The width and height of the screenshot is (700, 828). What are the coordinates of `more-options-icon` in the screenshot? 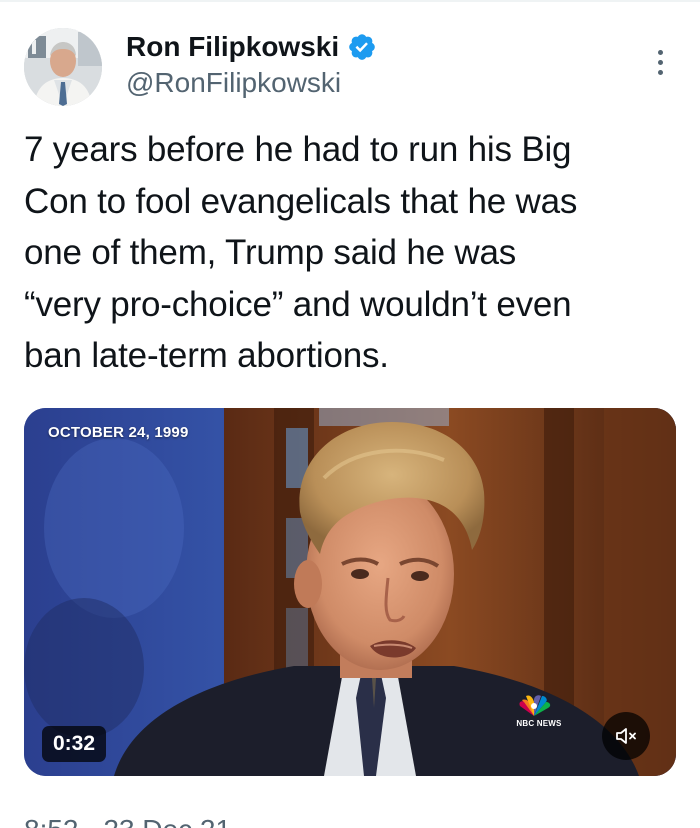 It's located at (660, 62).